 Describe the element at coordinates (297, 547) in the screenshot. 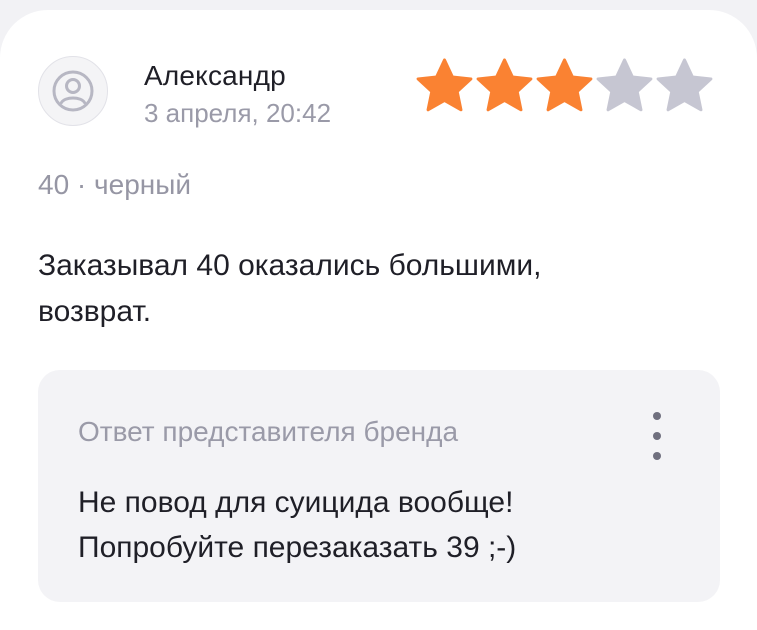

I see `brand-reply-text-line: Попробуйте перезаказать 39 ;-)` at that location.